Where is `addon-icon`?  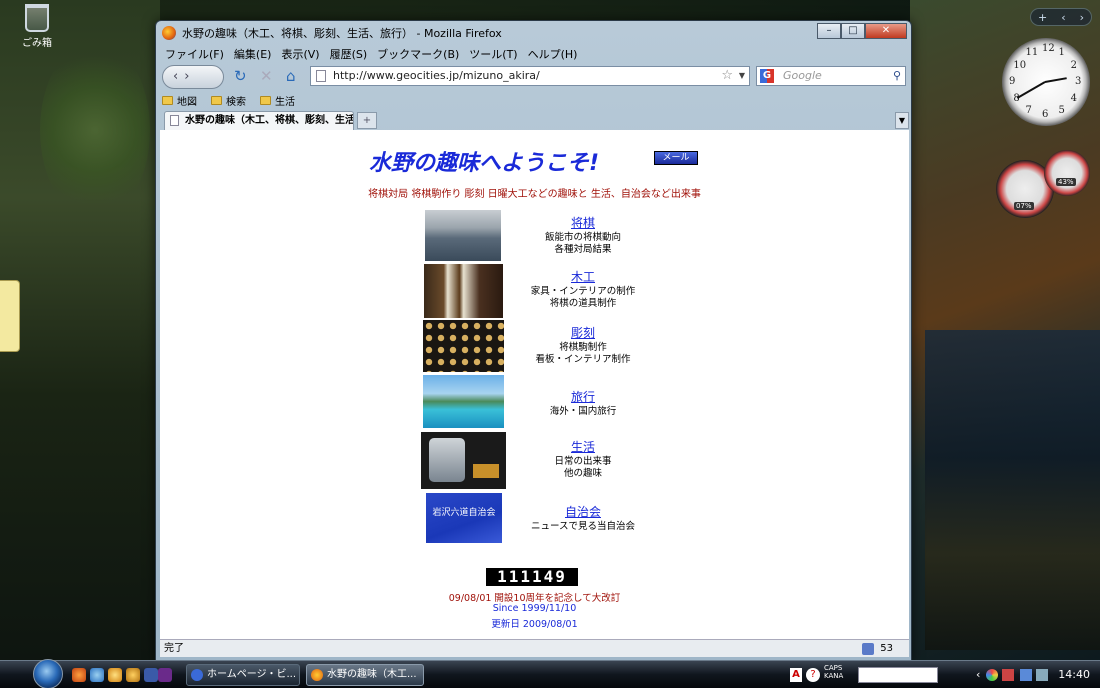
addon-icon is located at coordinates (868, 648).